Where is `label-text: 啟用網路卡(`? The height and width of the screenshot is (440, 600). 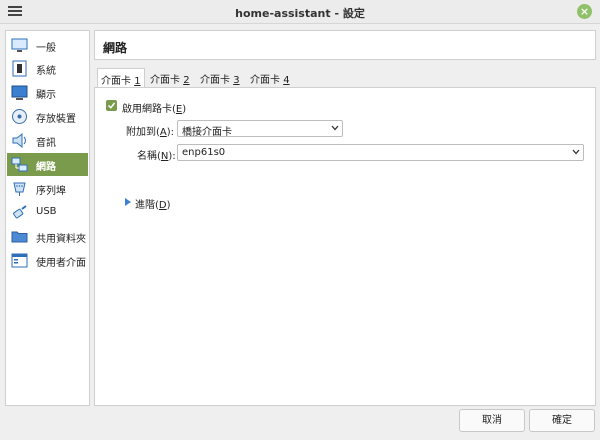 label-text: 啟用網路卡( is located at coordinates (149, 109).